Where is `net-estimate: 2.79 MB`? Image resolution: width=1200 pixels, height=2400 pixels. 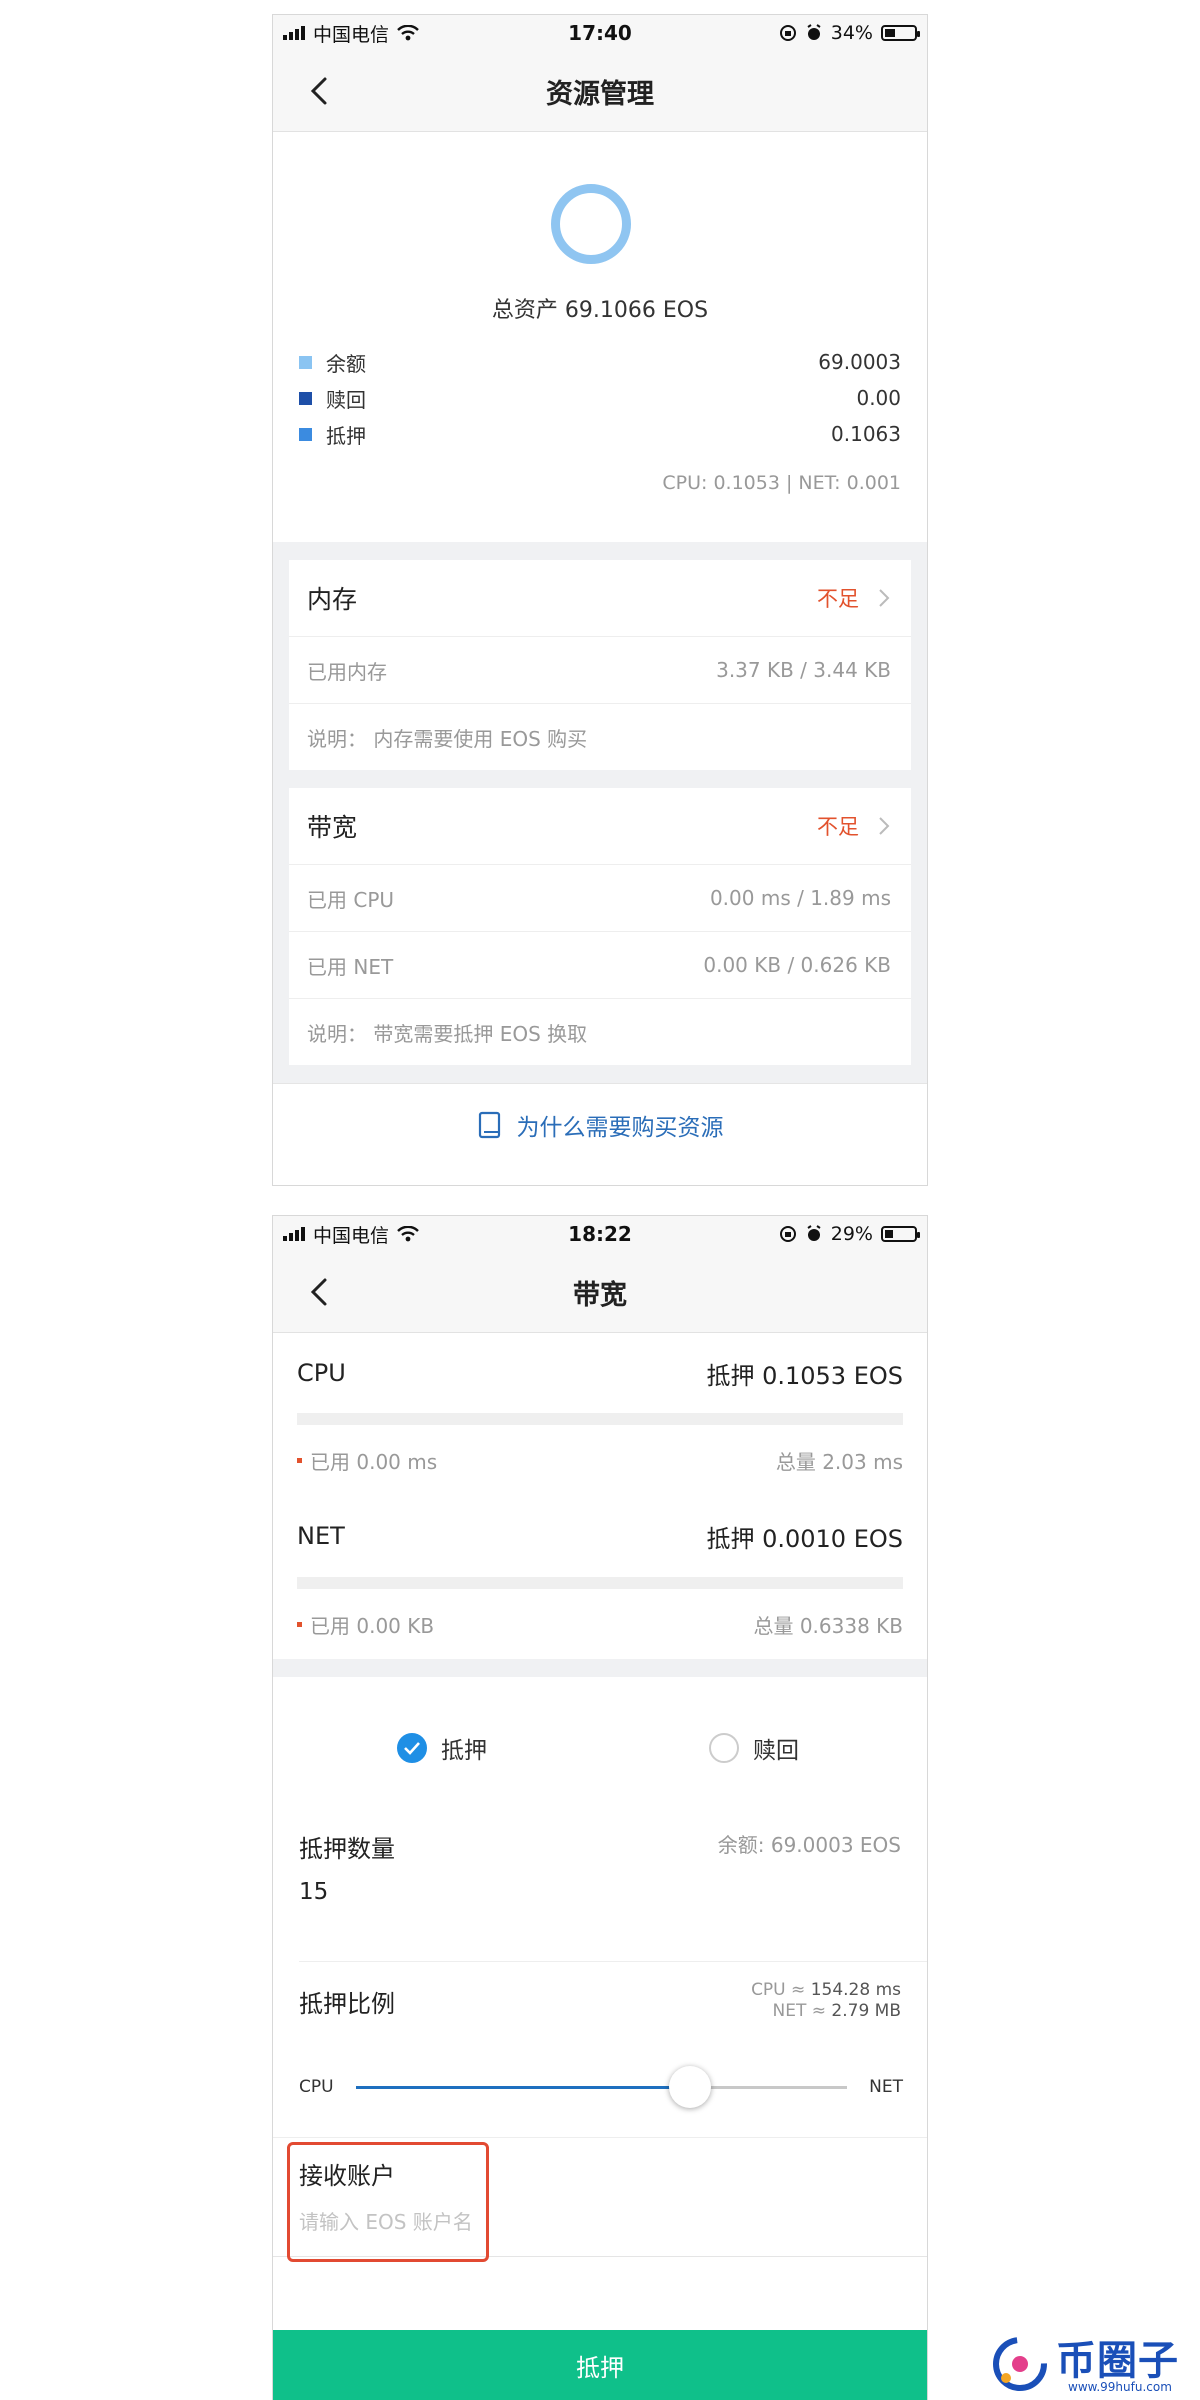 net-estimate: 2.79 MB is located at coordinates (866, 2011).